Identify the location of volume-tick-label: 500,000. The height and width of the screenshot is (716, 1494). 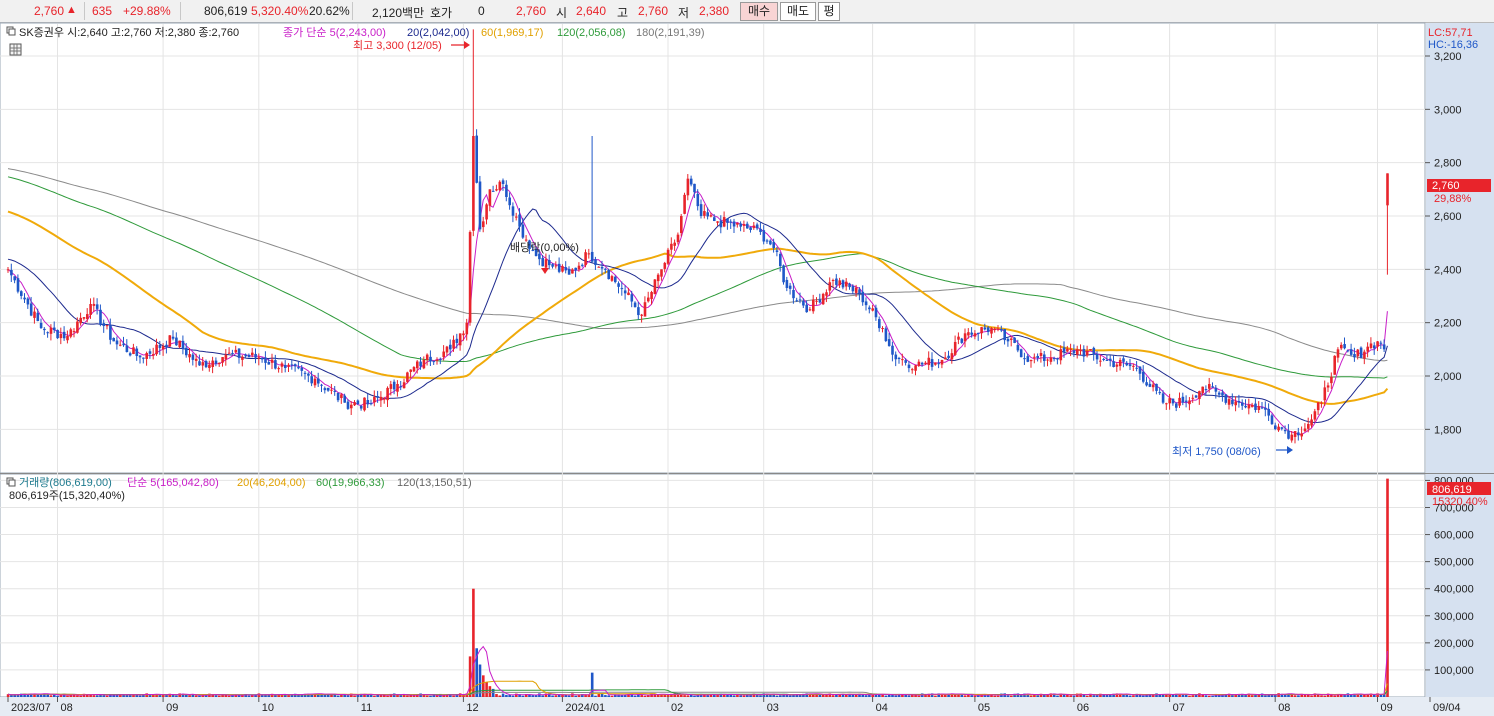
(1454, 563).